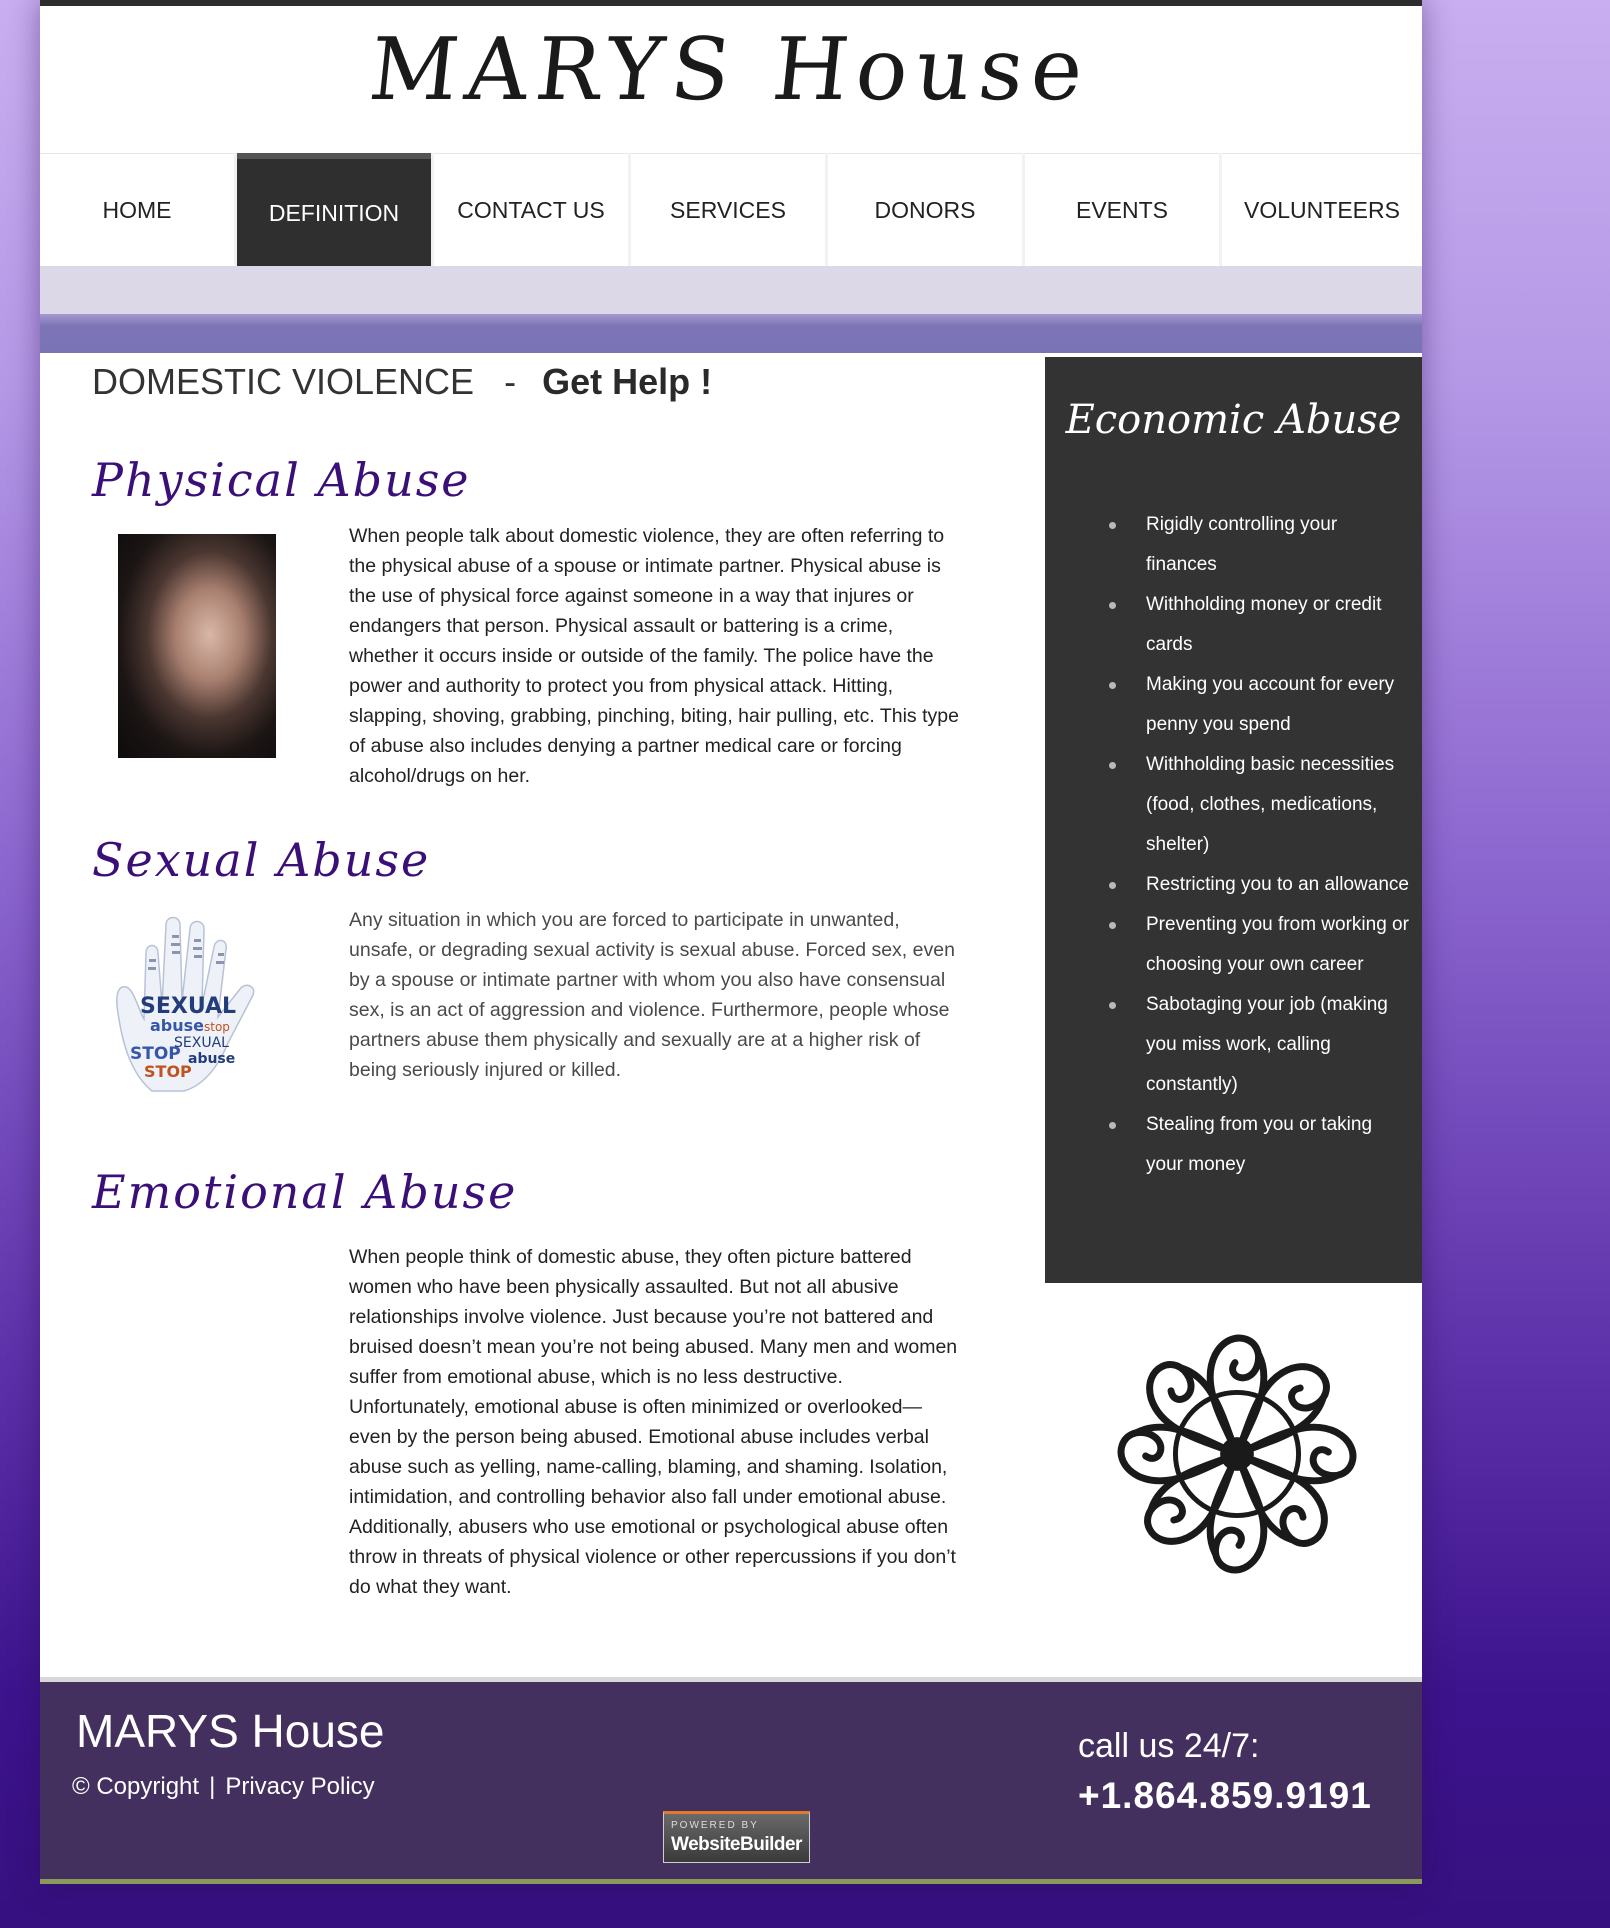 The height and width of the screenshot is (1928, 1610). I want to click on privacy-policy-link: Privacy Policy, so click(299, 1786).